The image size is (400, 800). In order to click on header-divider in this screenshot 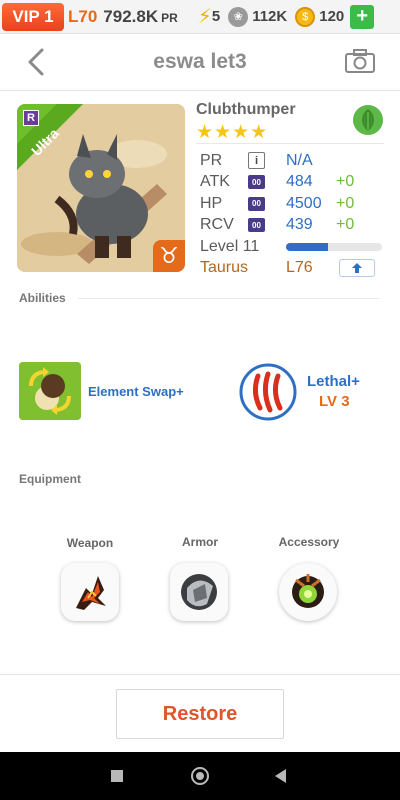, I will do `click(200, 90)`.